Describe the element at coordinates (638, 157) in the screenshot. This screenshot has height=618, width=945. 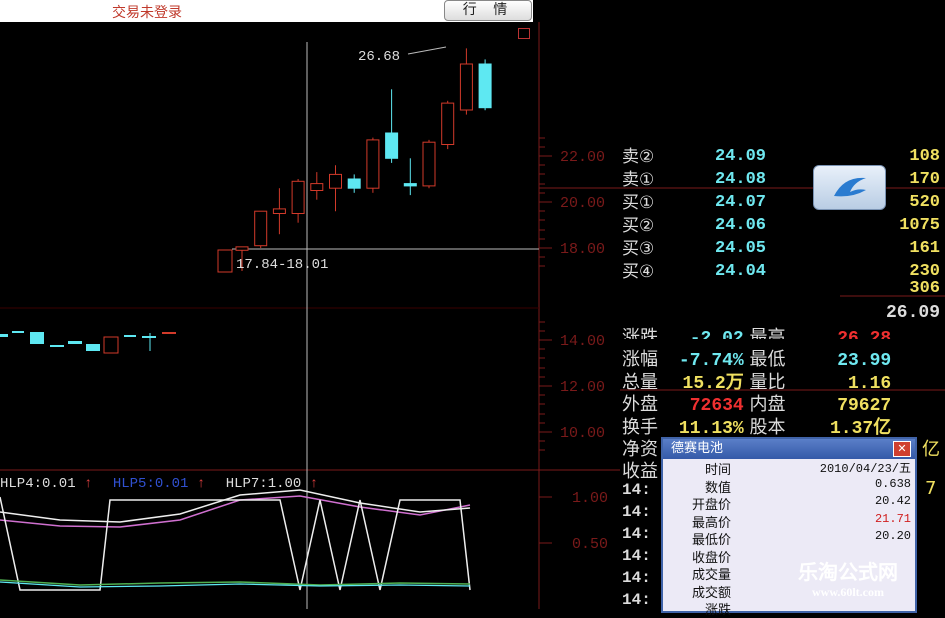
I see `orderbook-label: 卖②` at that location.